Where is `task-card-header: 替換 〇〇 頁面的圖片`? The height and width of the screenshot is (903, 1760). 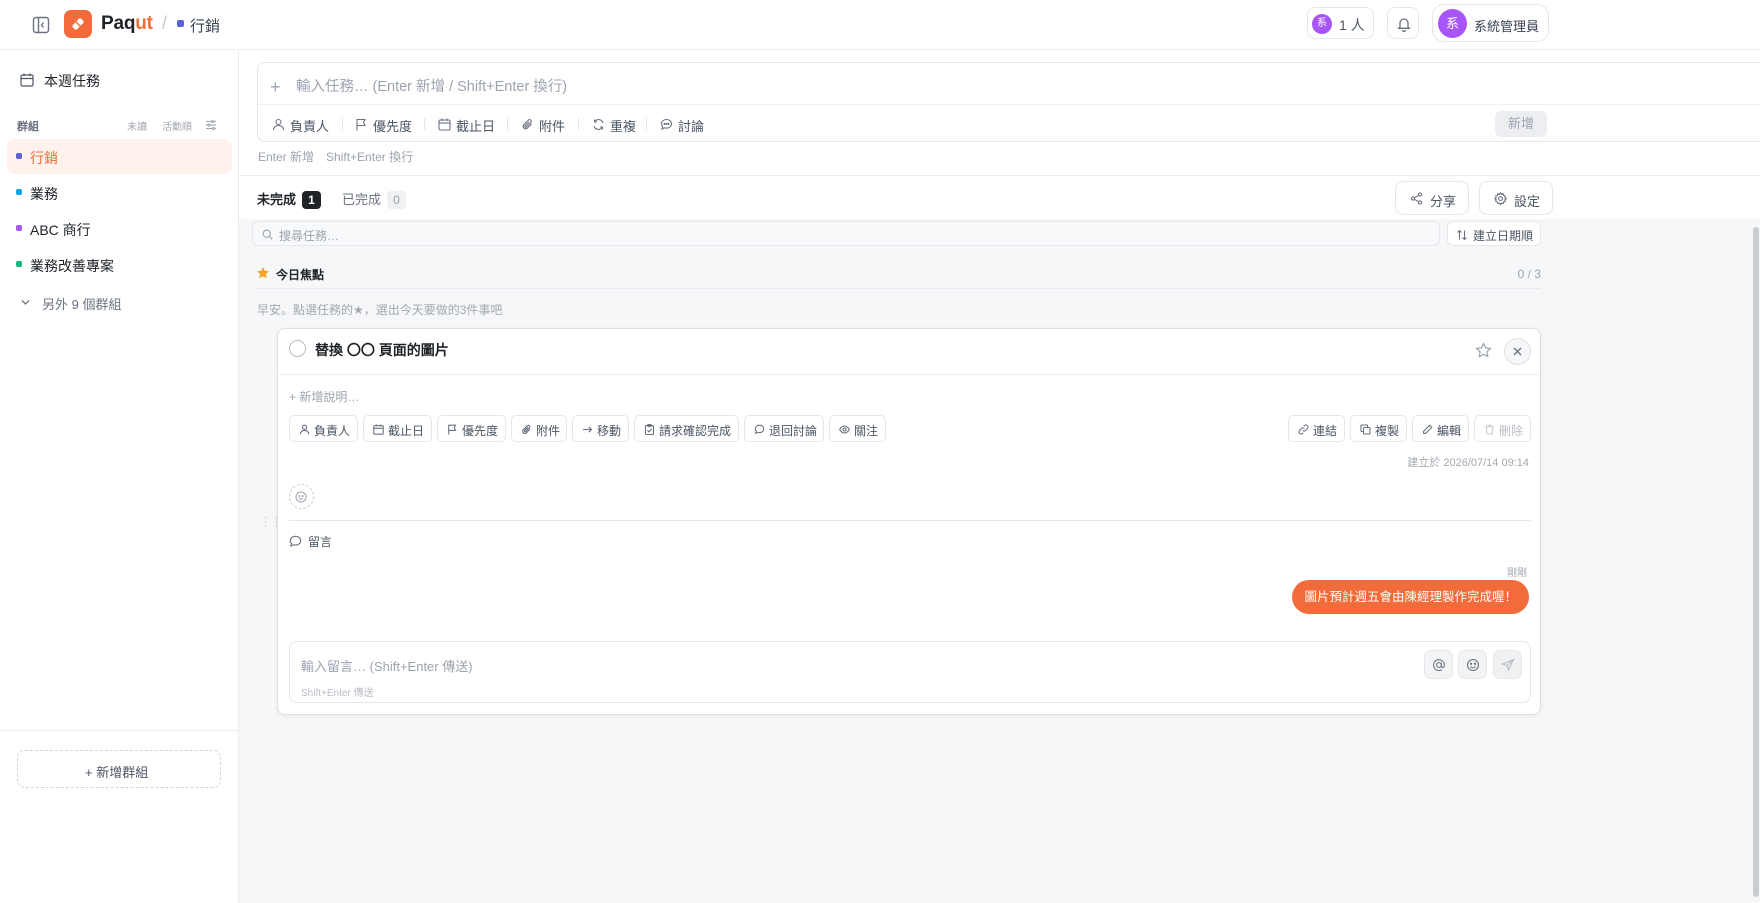 task-card-header: 替換 〇〇 頁面的圖片 is located at coordinates (909, 352).